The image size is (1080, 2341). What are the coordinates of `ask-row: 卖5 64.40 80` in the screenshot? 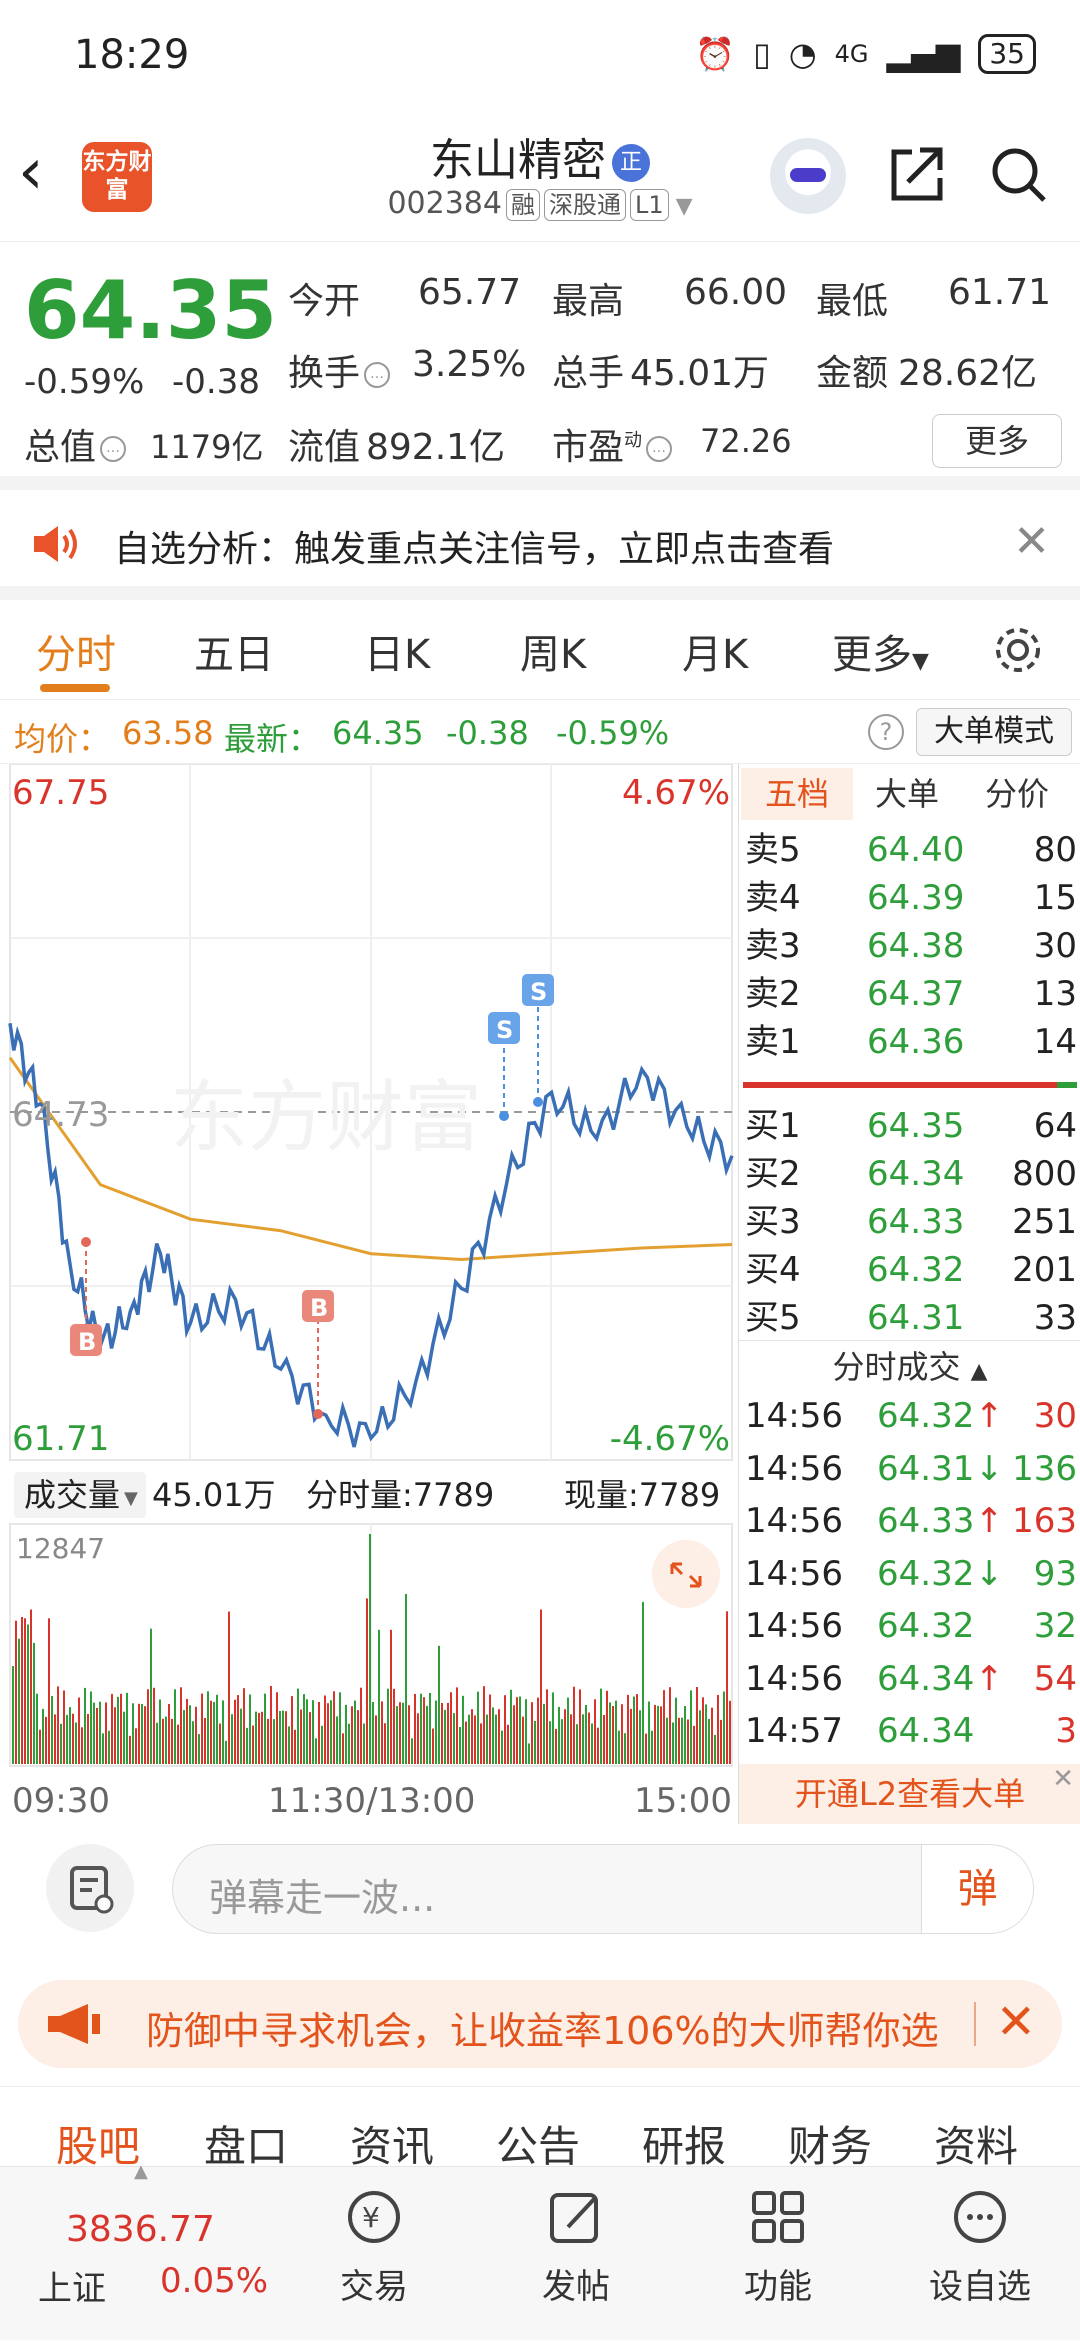 It's located at (909, 850).